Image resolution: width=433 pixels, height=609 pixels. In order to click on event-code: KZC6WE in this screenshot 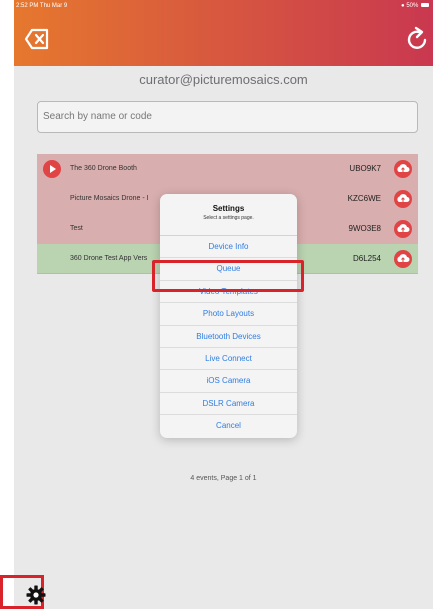, I will do `click(364, 198)`.